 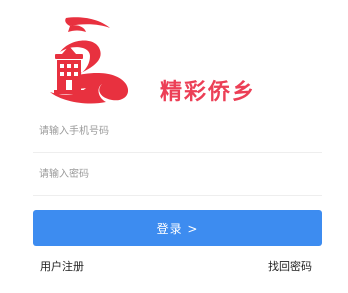 I want to click on forgot-password-link: 找回密码, so click(x=290, y=266).